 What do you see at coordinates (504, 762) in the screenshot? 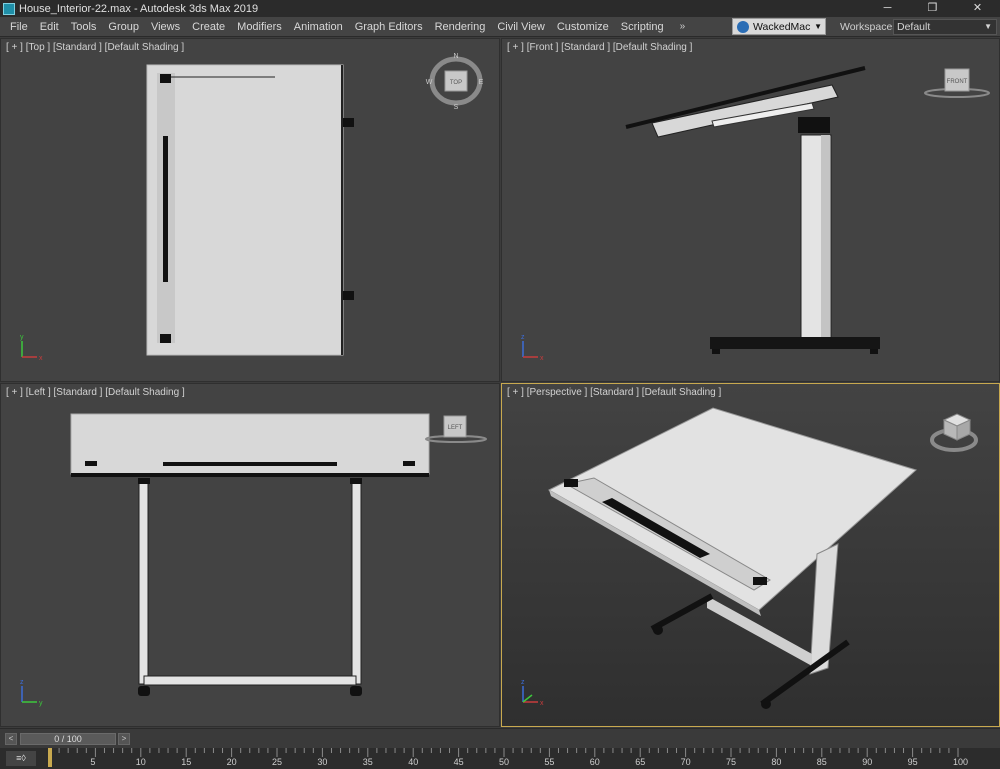
I see `tick-label: 50` at bounding box center [504, 762].